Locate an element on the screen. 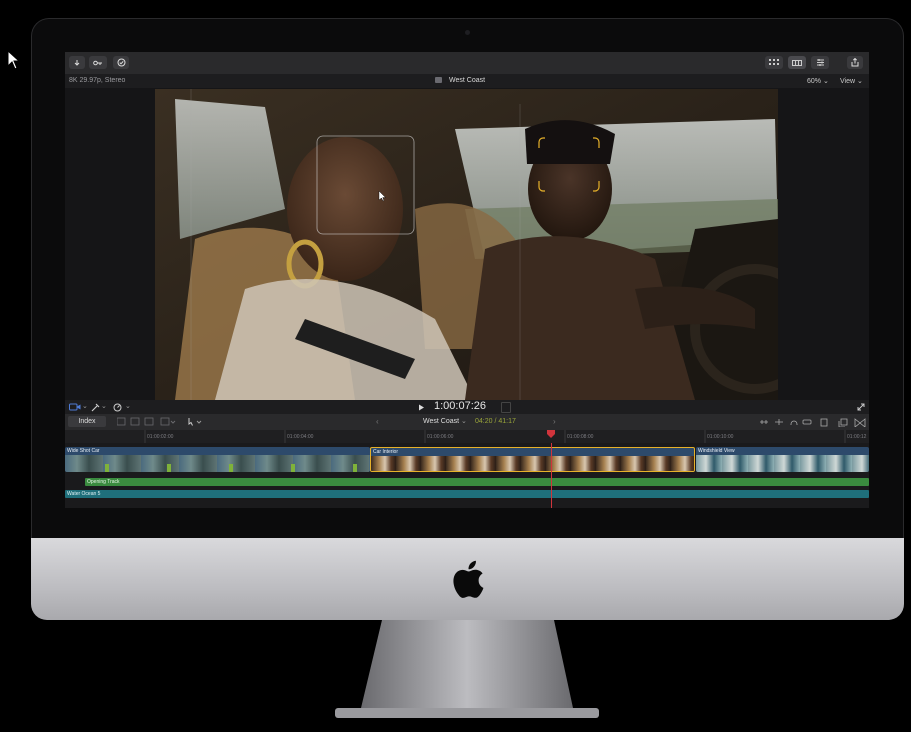  timecode-bracket is located at coordinates (506, 407).